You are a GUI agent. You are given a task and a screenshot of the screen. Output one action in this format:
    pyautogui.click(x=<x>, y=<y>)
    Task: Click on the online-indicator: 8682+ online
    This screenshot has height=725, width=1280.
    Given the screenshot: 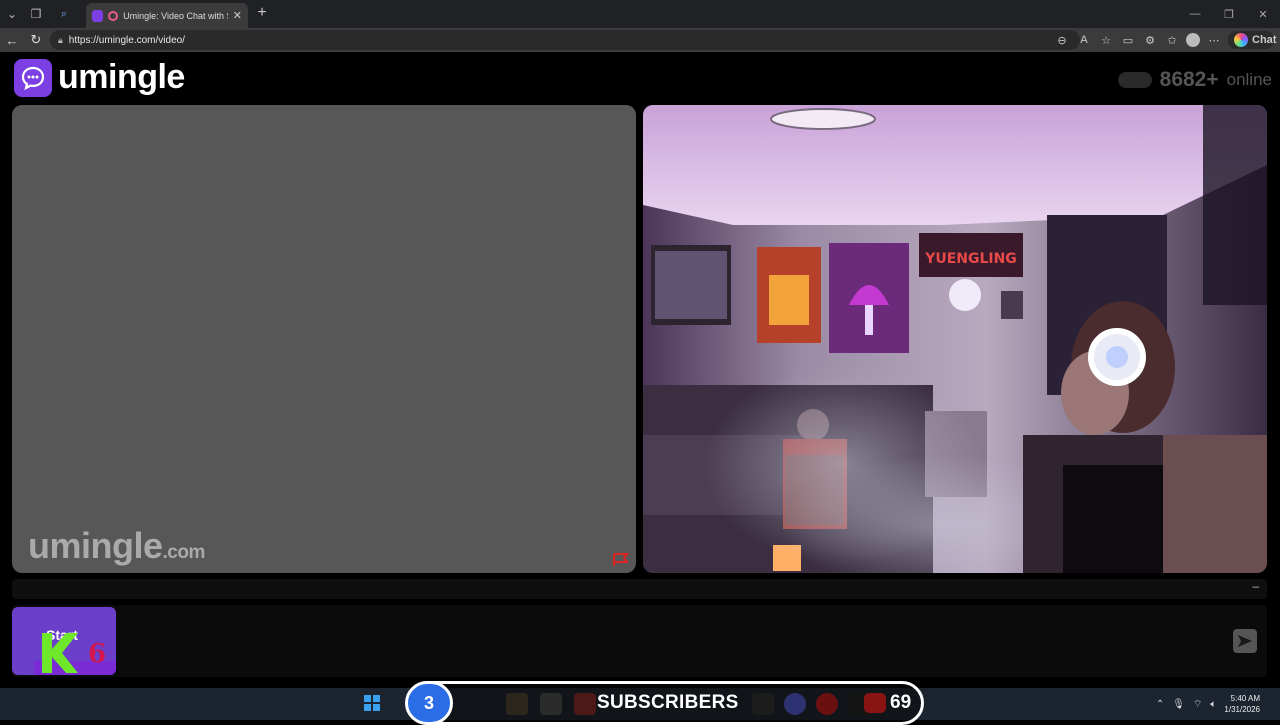 What is the action you would take?
    pyautogui.click(x=1194, y=80)
    